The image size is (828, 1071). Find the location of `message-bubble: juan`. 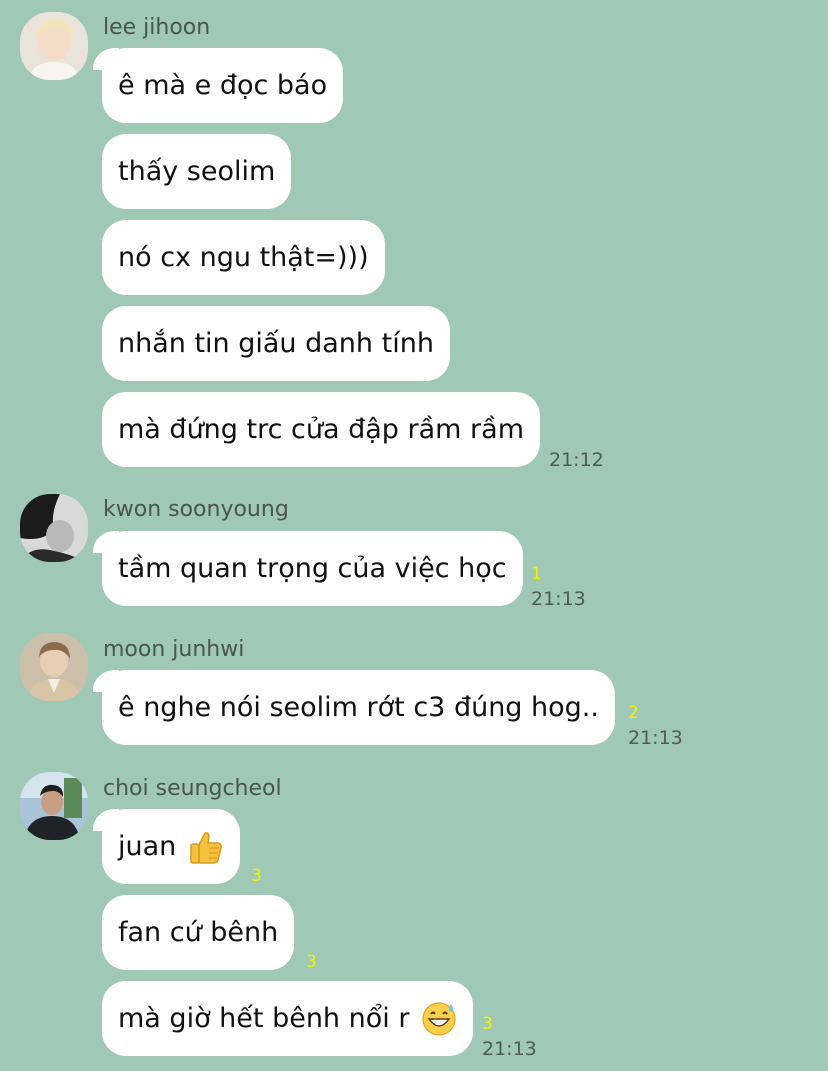

message-bubble: juan is located at coordinates (166, 846).